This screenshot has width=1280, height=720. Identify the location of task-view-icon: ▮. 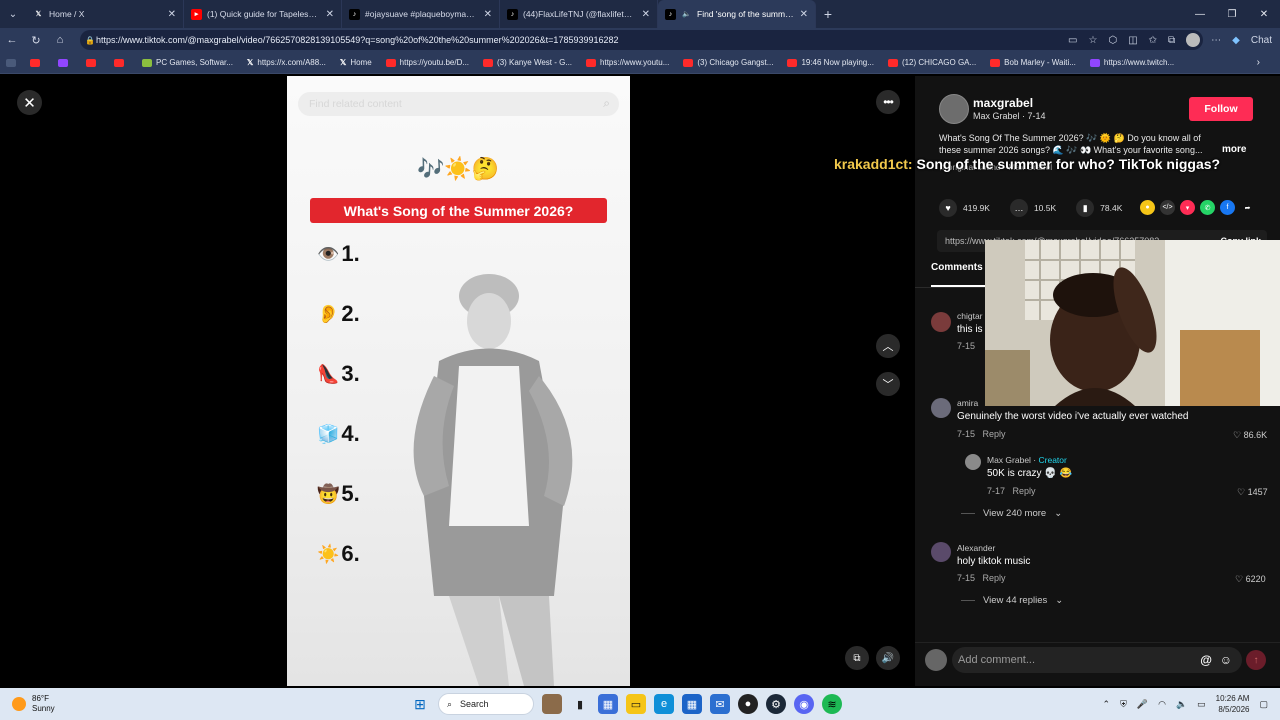
(580, 704).